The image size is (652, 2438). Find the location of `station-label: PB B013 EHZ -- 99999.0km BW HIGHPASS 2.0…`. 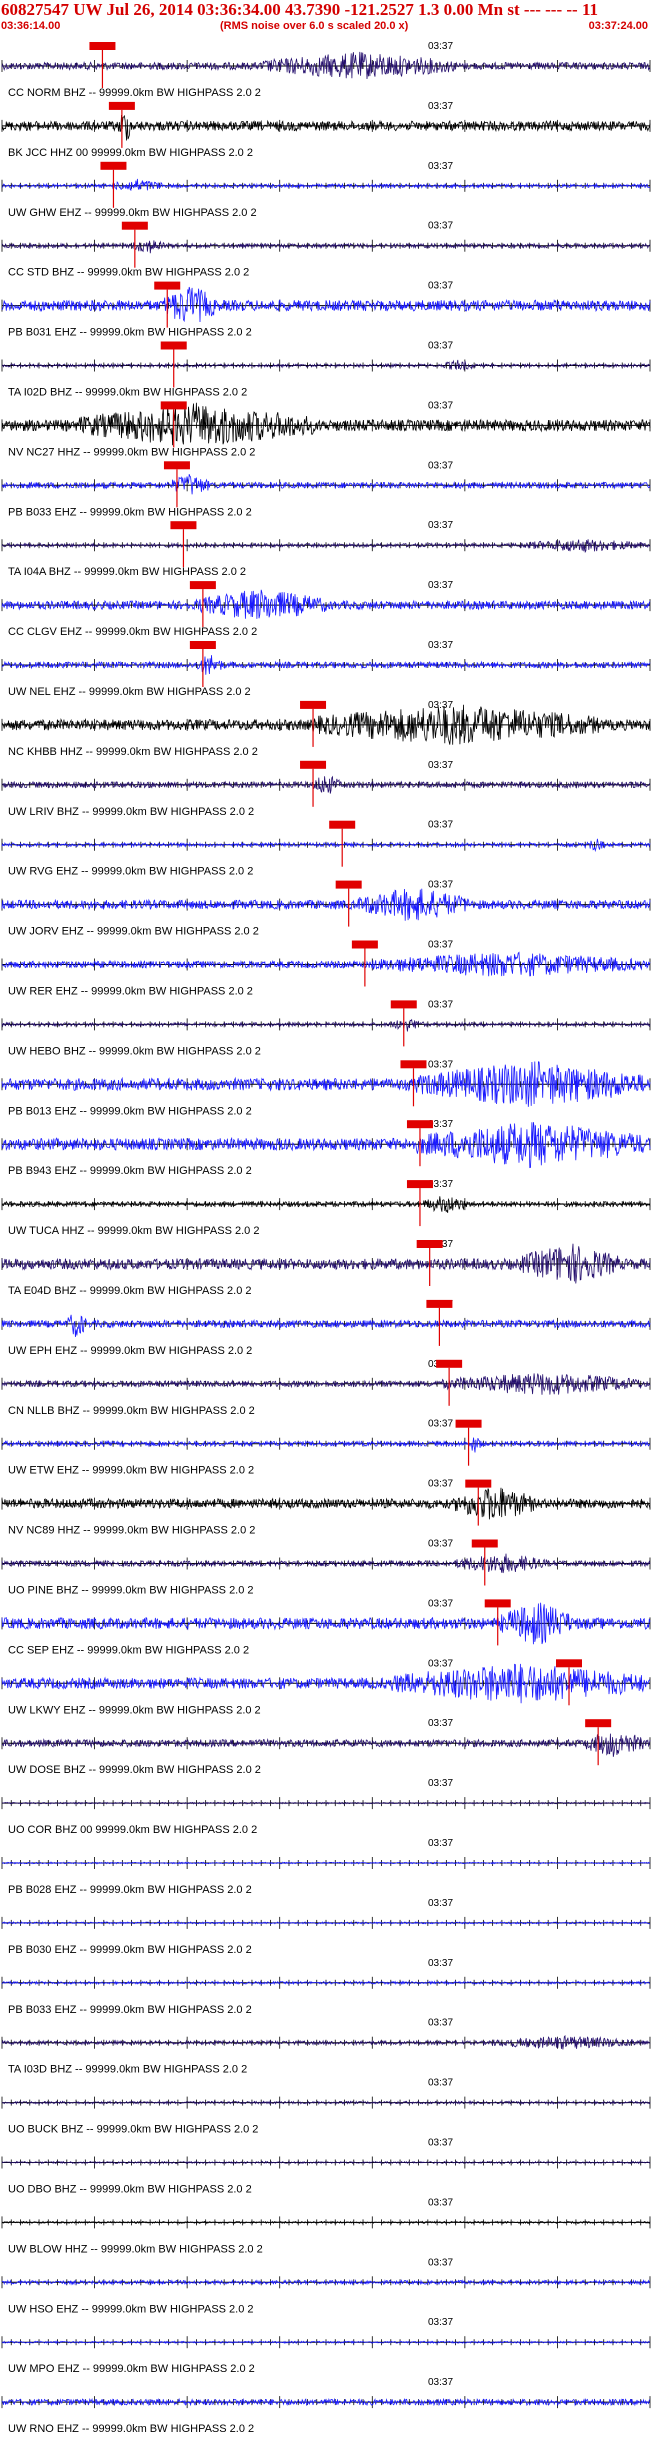

station-label: PB B013 EHZ -- 99999.0km BW HIGHPASS 2.0… is located at coordinates (130, 1111).